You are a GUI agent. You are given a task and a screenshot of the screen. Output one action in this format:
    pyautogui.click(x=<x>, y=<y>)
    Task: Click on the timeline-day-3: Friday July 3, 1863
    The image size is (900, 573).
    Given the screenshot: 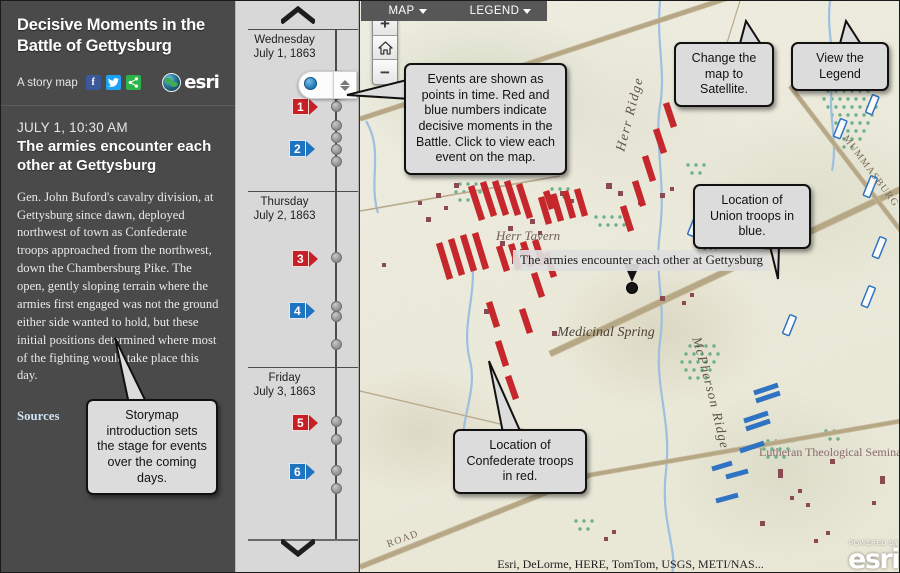 What is the action you would take?
    pyautogui.click(x=284, y=385)
    